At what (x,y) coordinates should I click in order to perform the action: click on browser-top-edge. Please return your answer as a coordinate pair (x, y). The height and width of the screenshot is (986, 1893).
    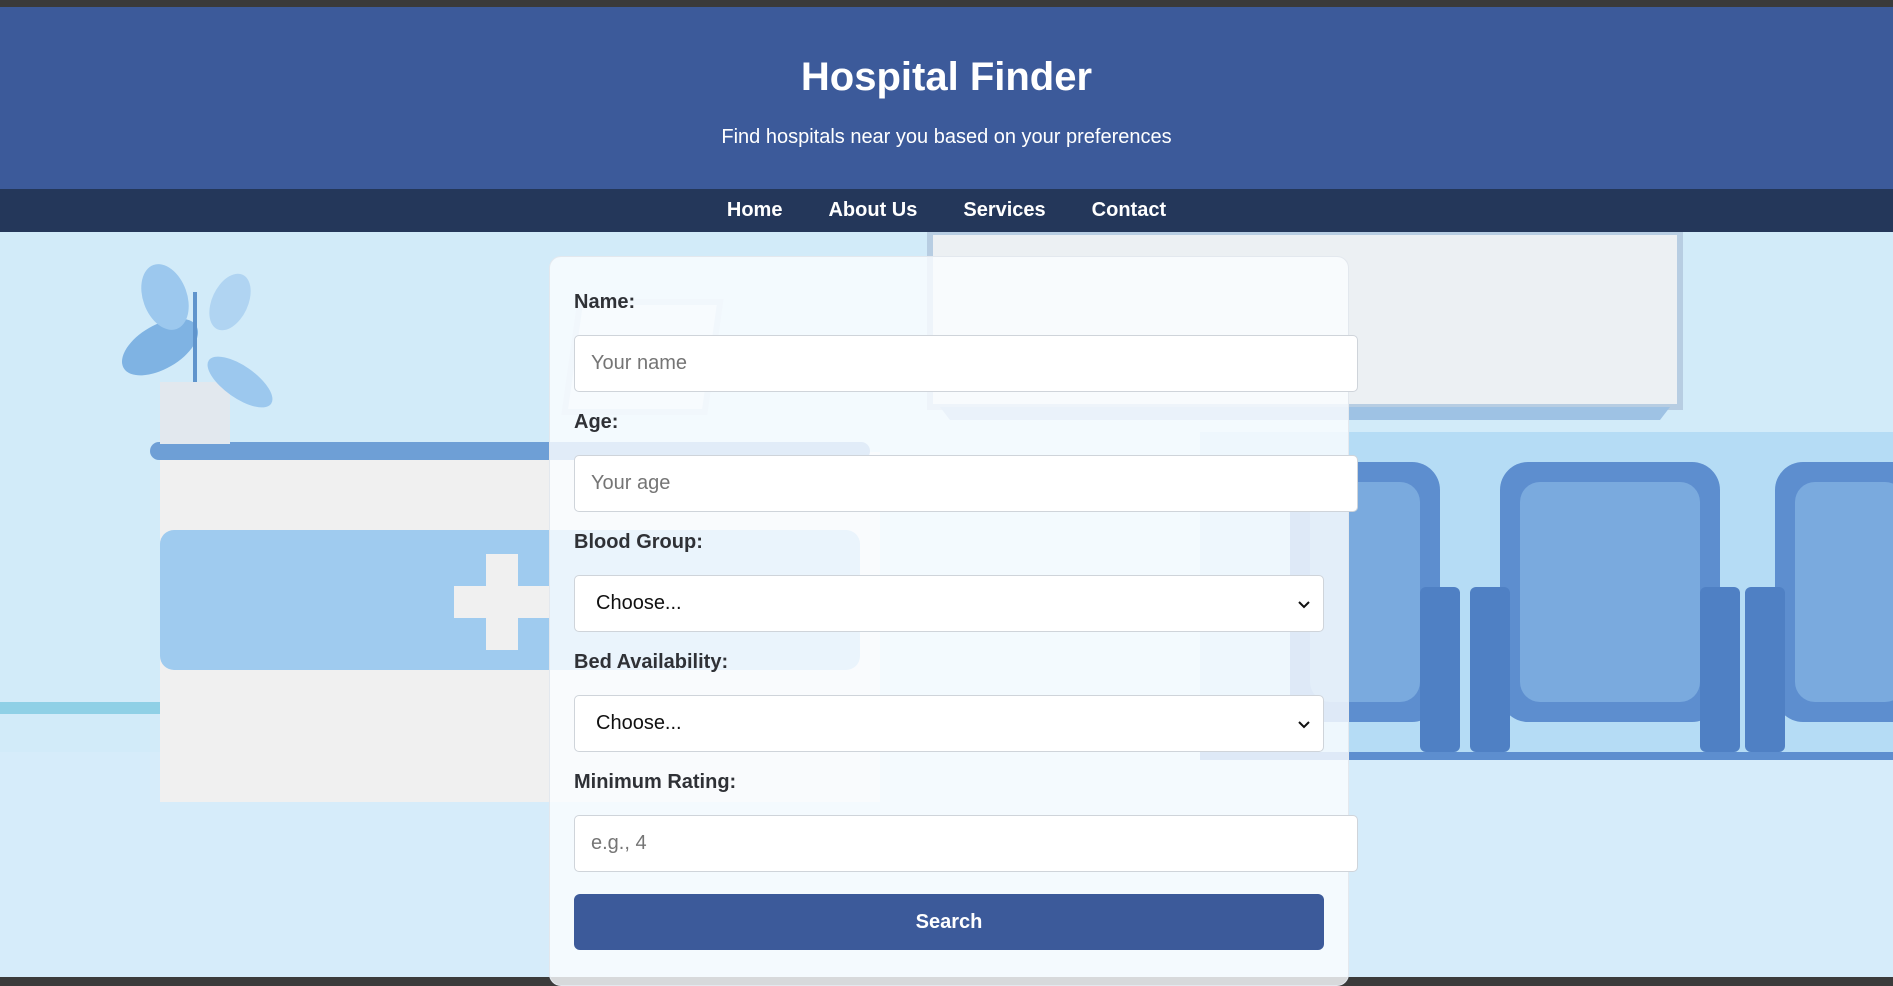
    Looking at the image, I should click on (946, 3).